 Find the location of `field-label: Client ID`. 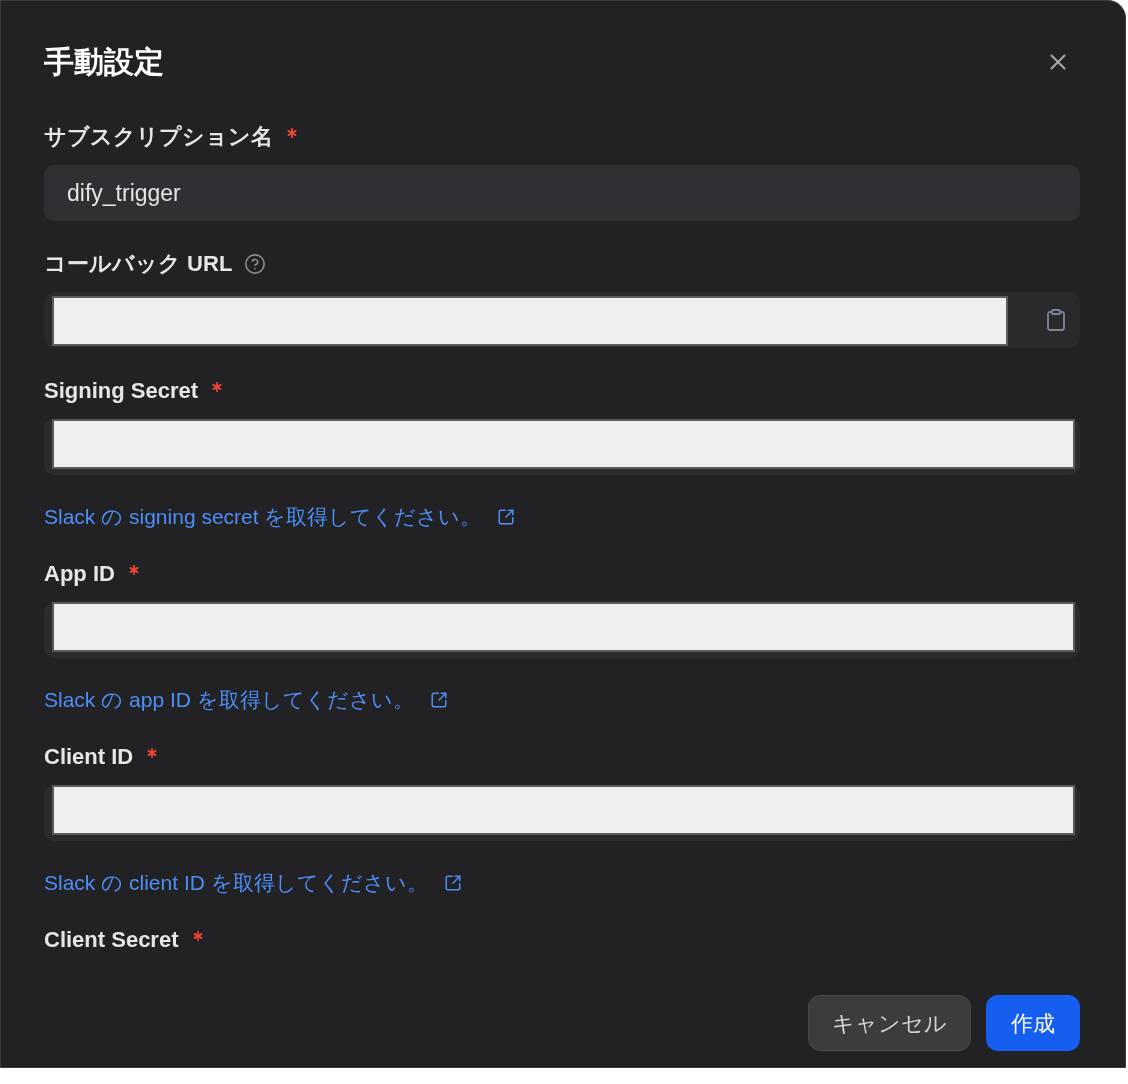

field-label: Client ID is located at coordinates (89, 757).